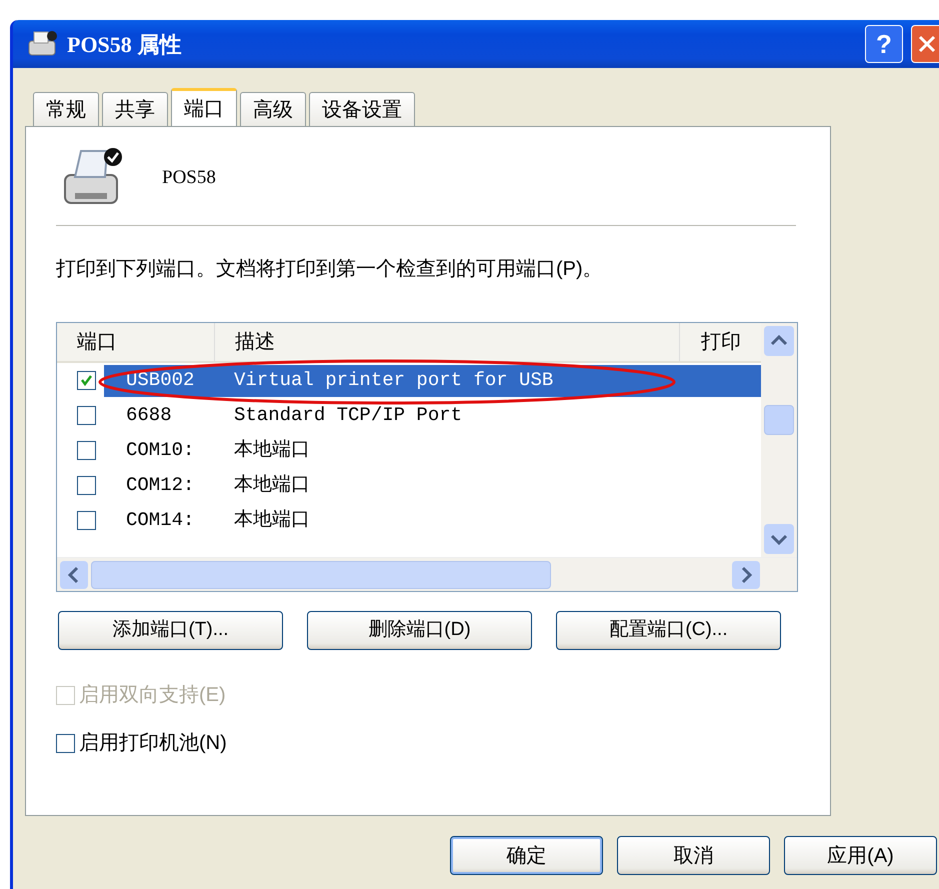 The width and height of the screenshot is (939, 889). What do you see at coordinates (160, 521) in the screenshot?
I see `port-name: COM14:` at bounding box center [160, 521].